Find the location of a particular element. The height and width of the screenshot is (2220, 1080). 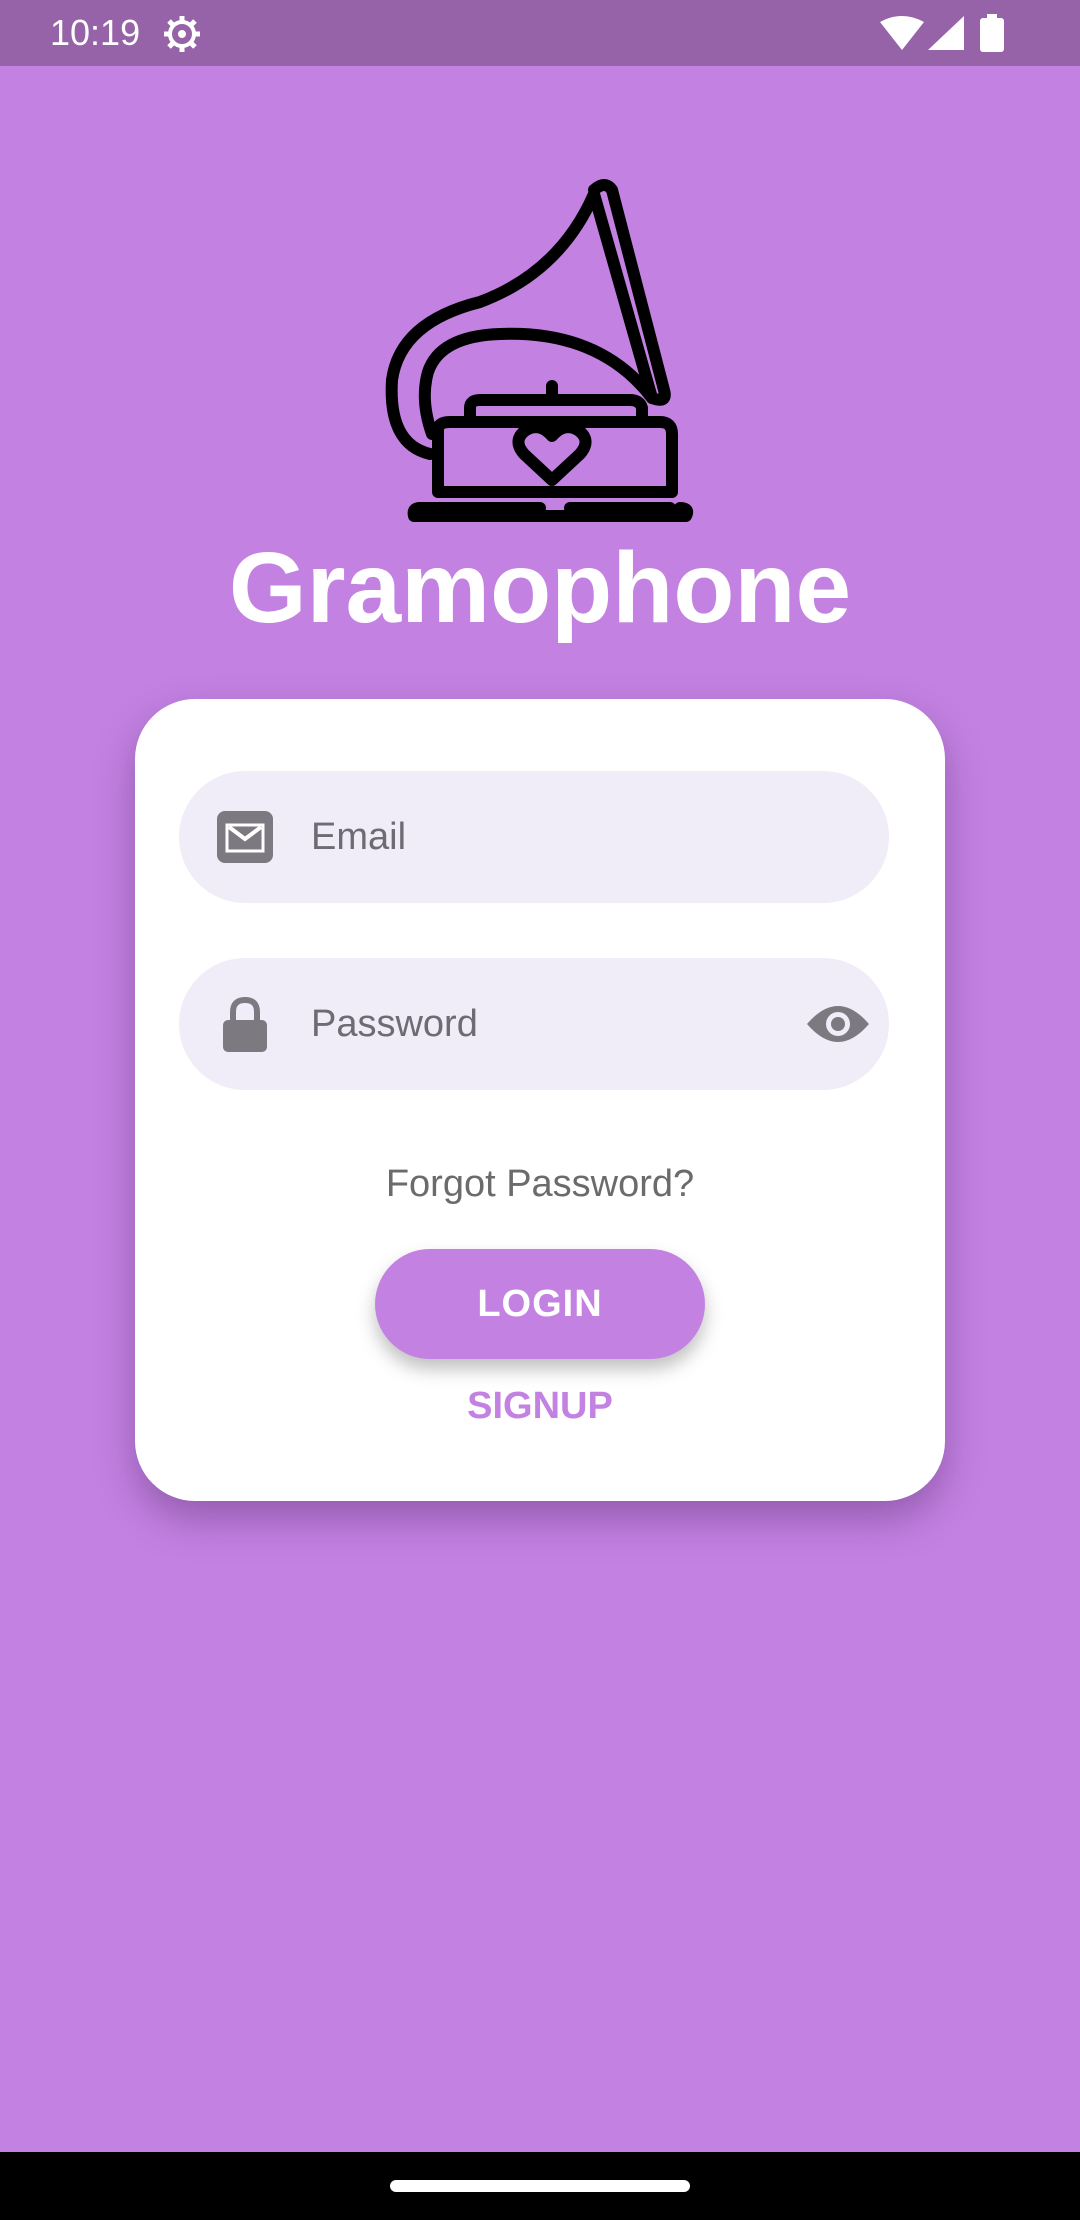

password-field is located at coordinates (534, 1024).